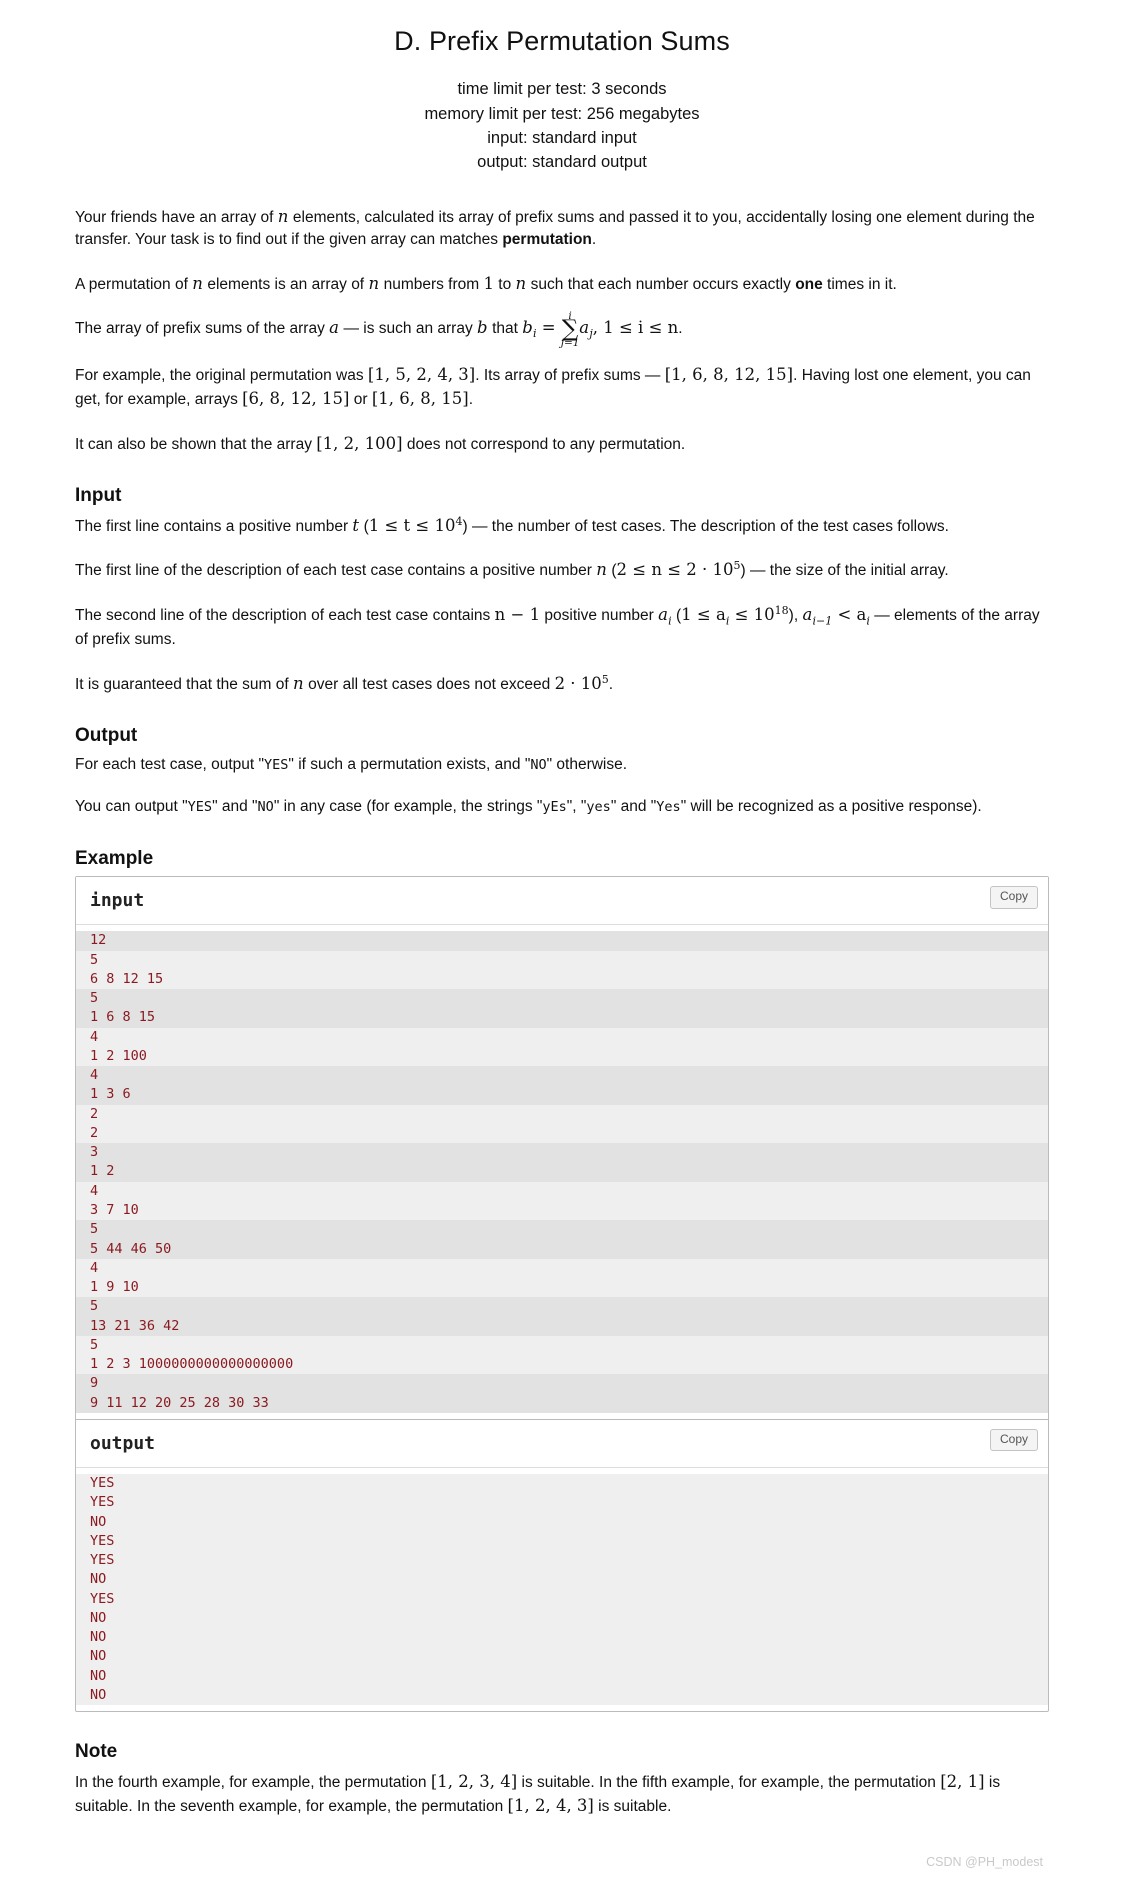  I want to click on text-fragment: ) — the size of the initial array., so click(844, 571).